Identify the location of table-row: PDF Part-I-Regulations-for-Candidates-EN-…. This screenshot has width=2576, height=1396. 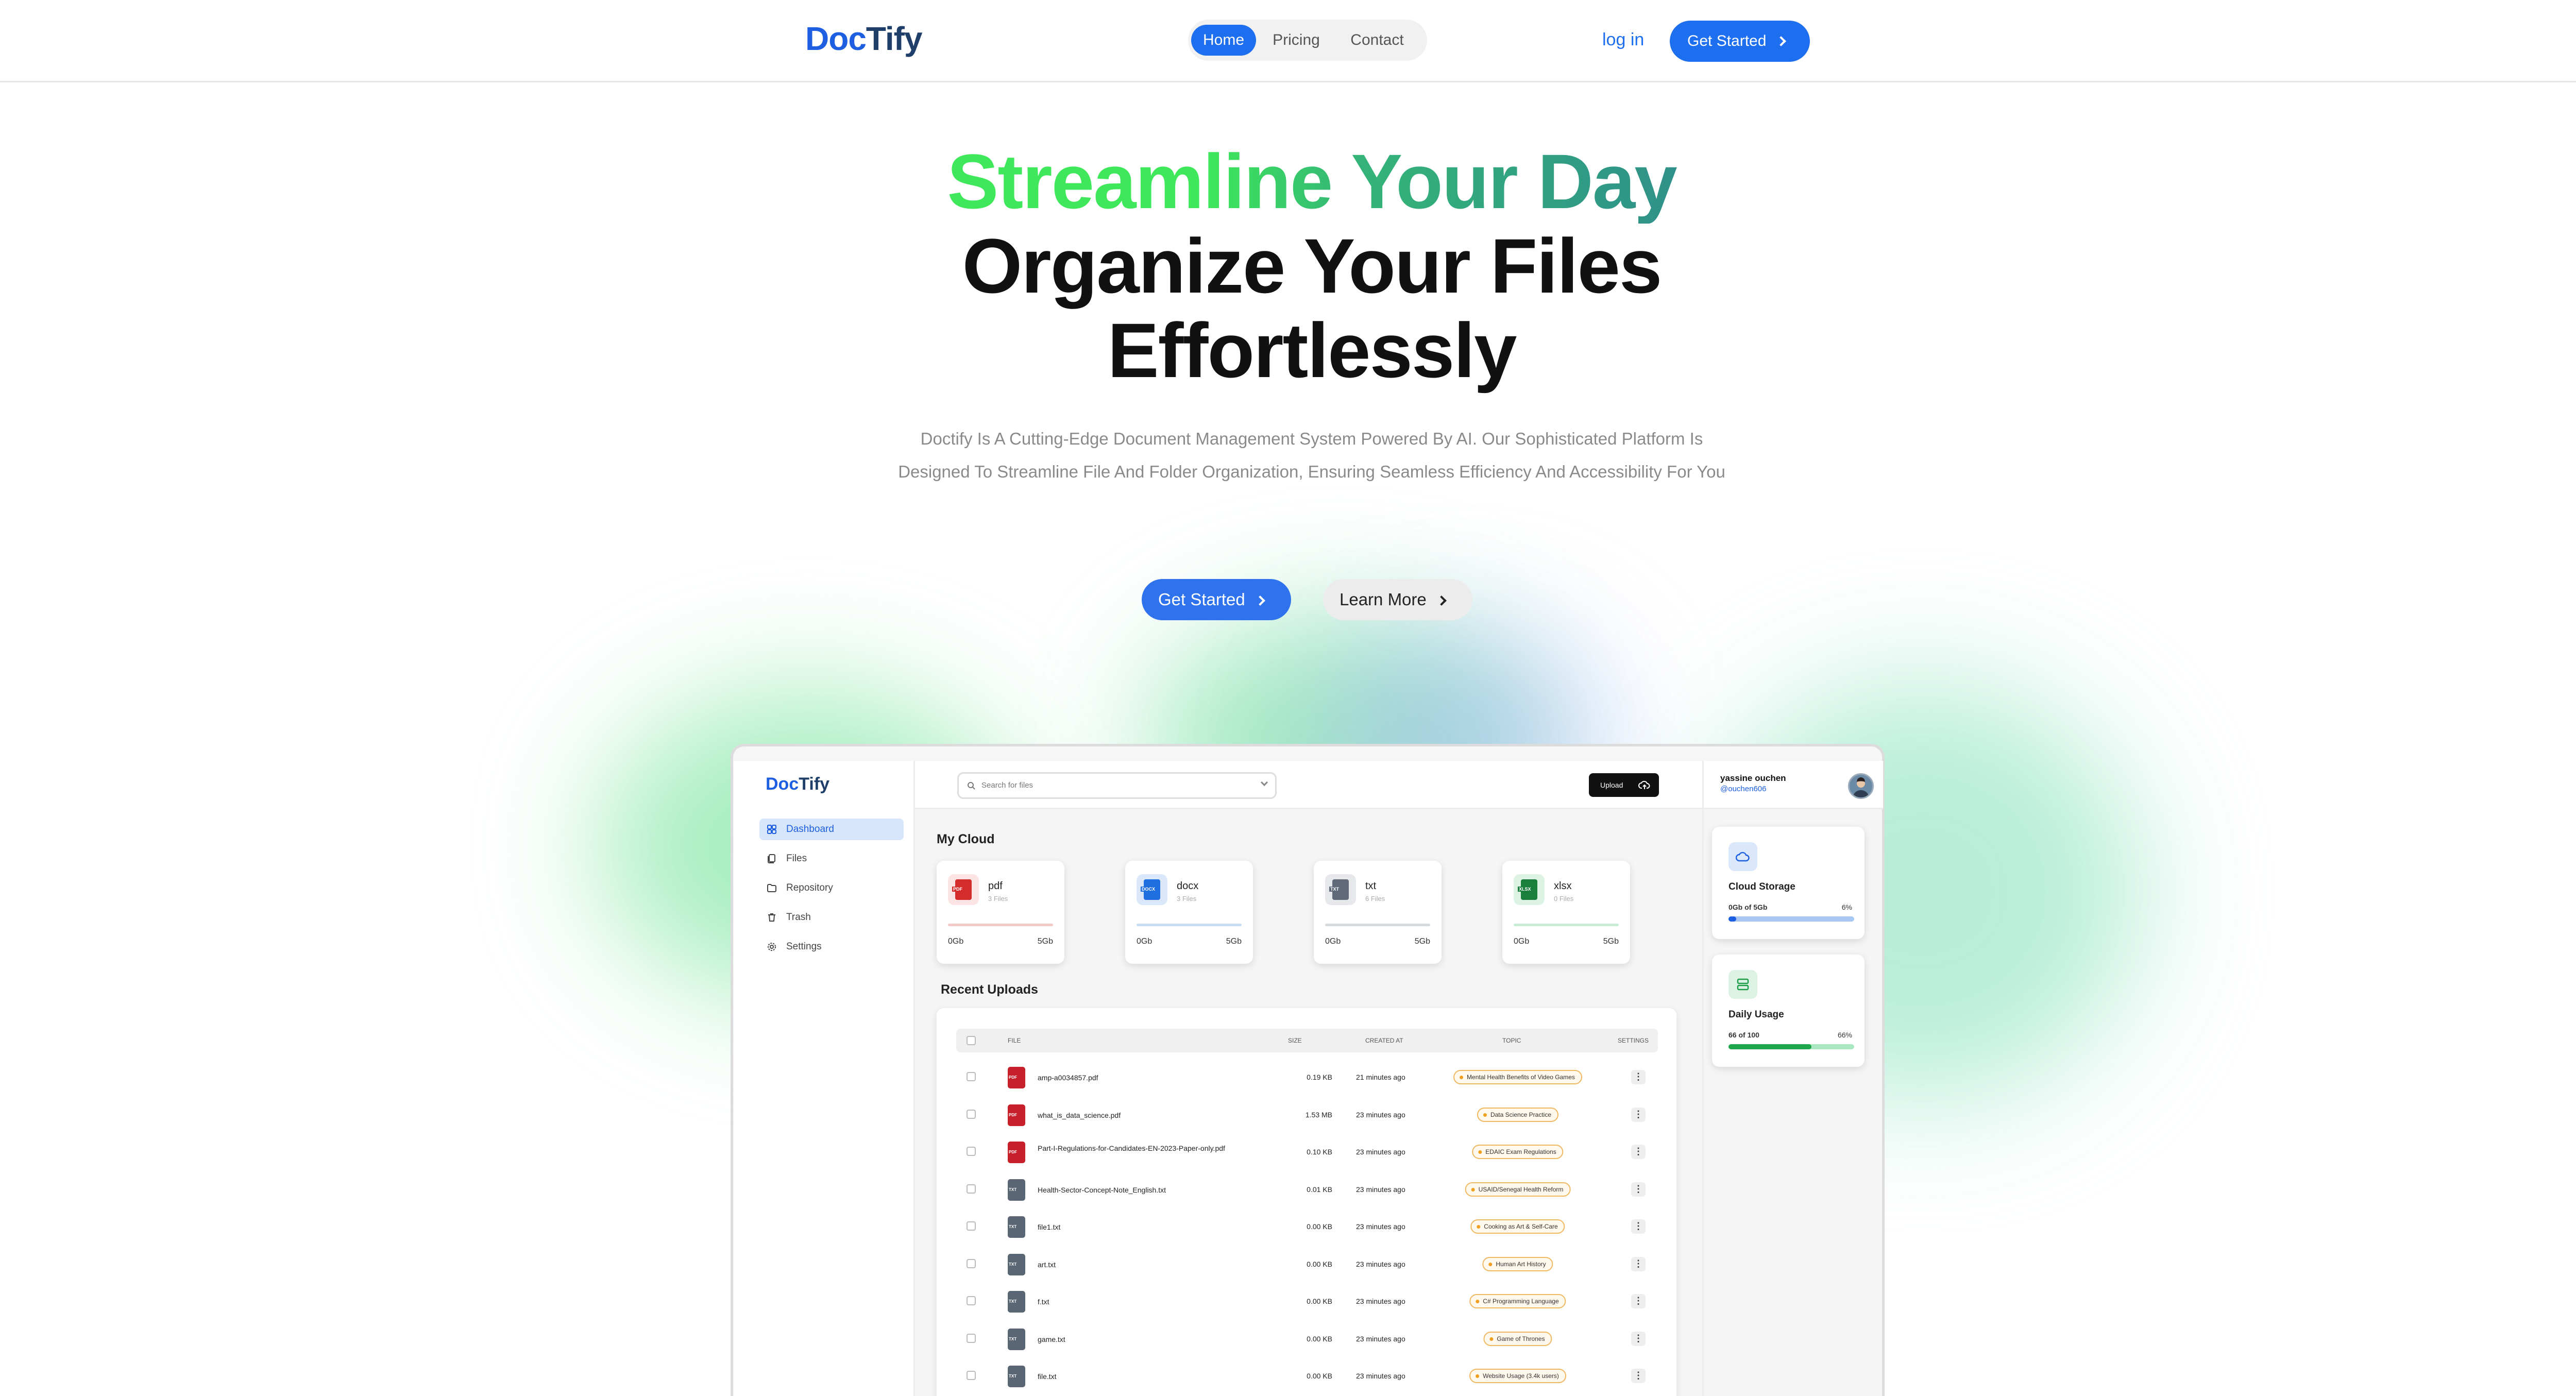
(1307, 1152).